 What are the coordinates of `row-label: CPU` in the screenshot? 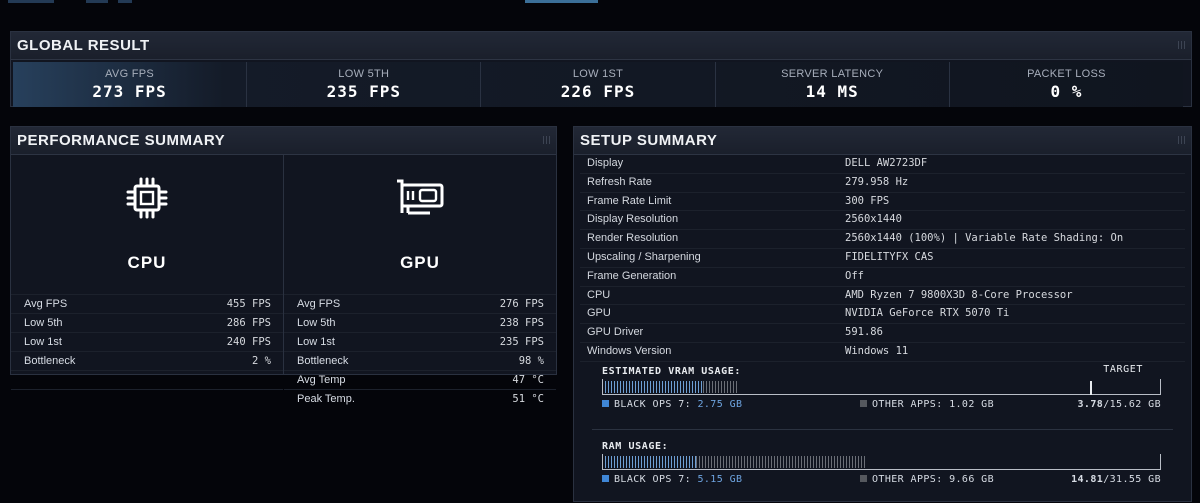 It's located at (599, 294).